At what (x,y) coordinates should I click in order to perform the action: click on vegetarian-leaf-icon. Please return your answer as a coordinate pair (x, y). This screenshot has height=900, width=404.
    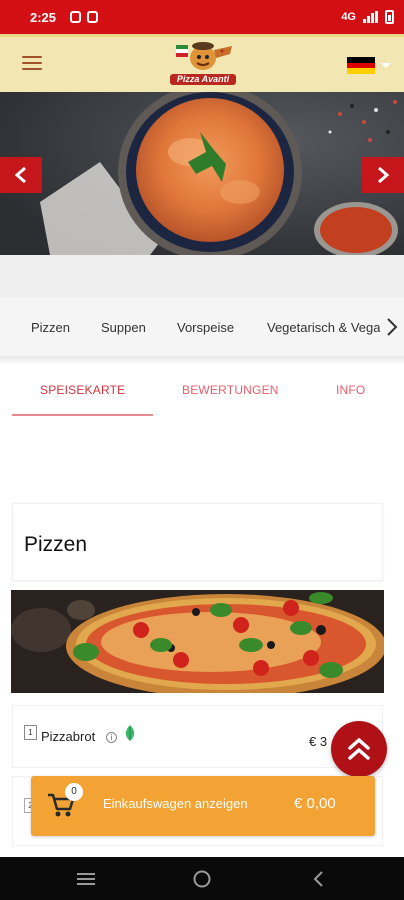
    Looking at the image, I should click on (130, 733).